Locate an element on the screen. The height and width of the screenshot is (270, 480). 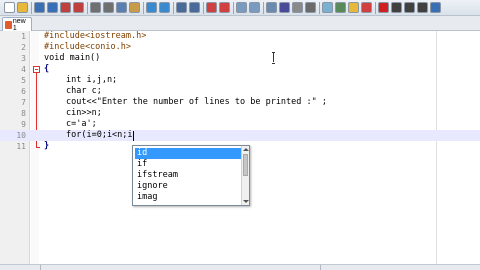
line-number: 8 is located at coordinates (23, 113).